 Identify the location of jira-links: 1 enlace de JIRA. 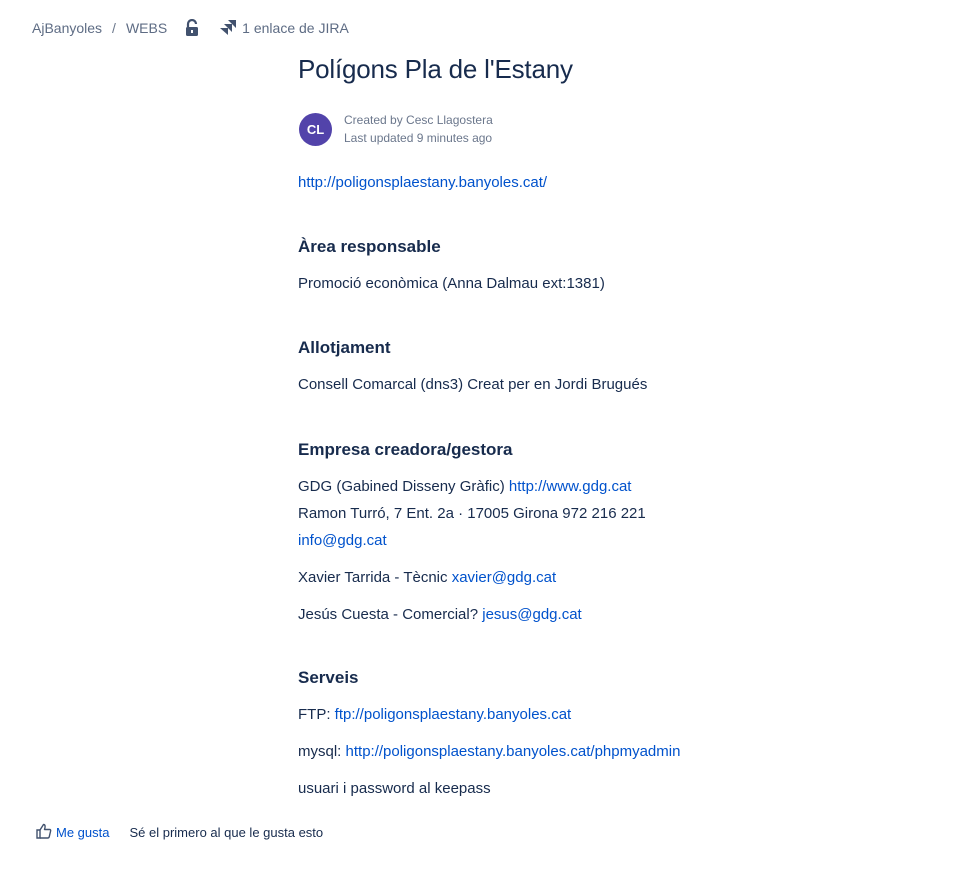
(284, 28).